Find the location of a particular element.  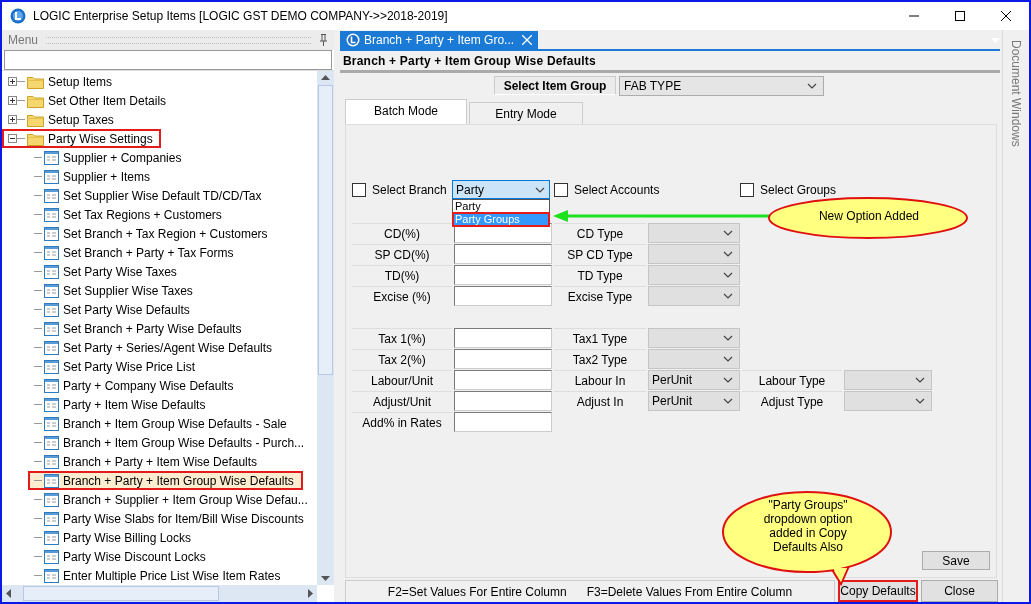

tree-item: Branch + Item Group Wise Defaults - Sale is located at coordinates (174, 423).